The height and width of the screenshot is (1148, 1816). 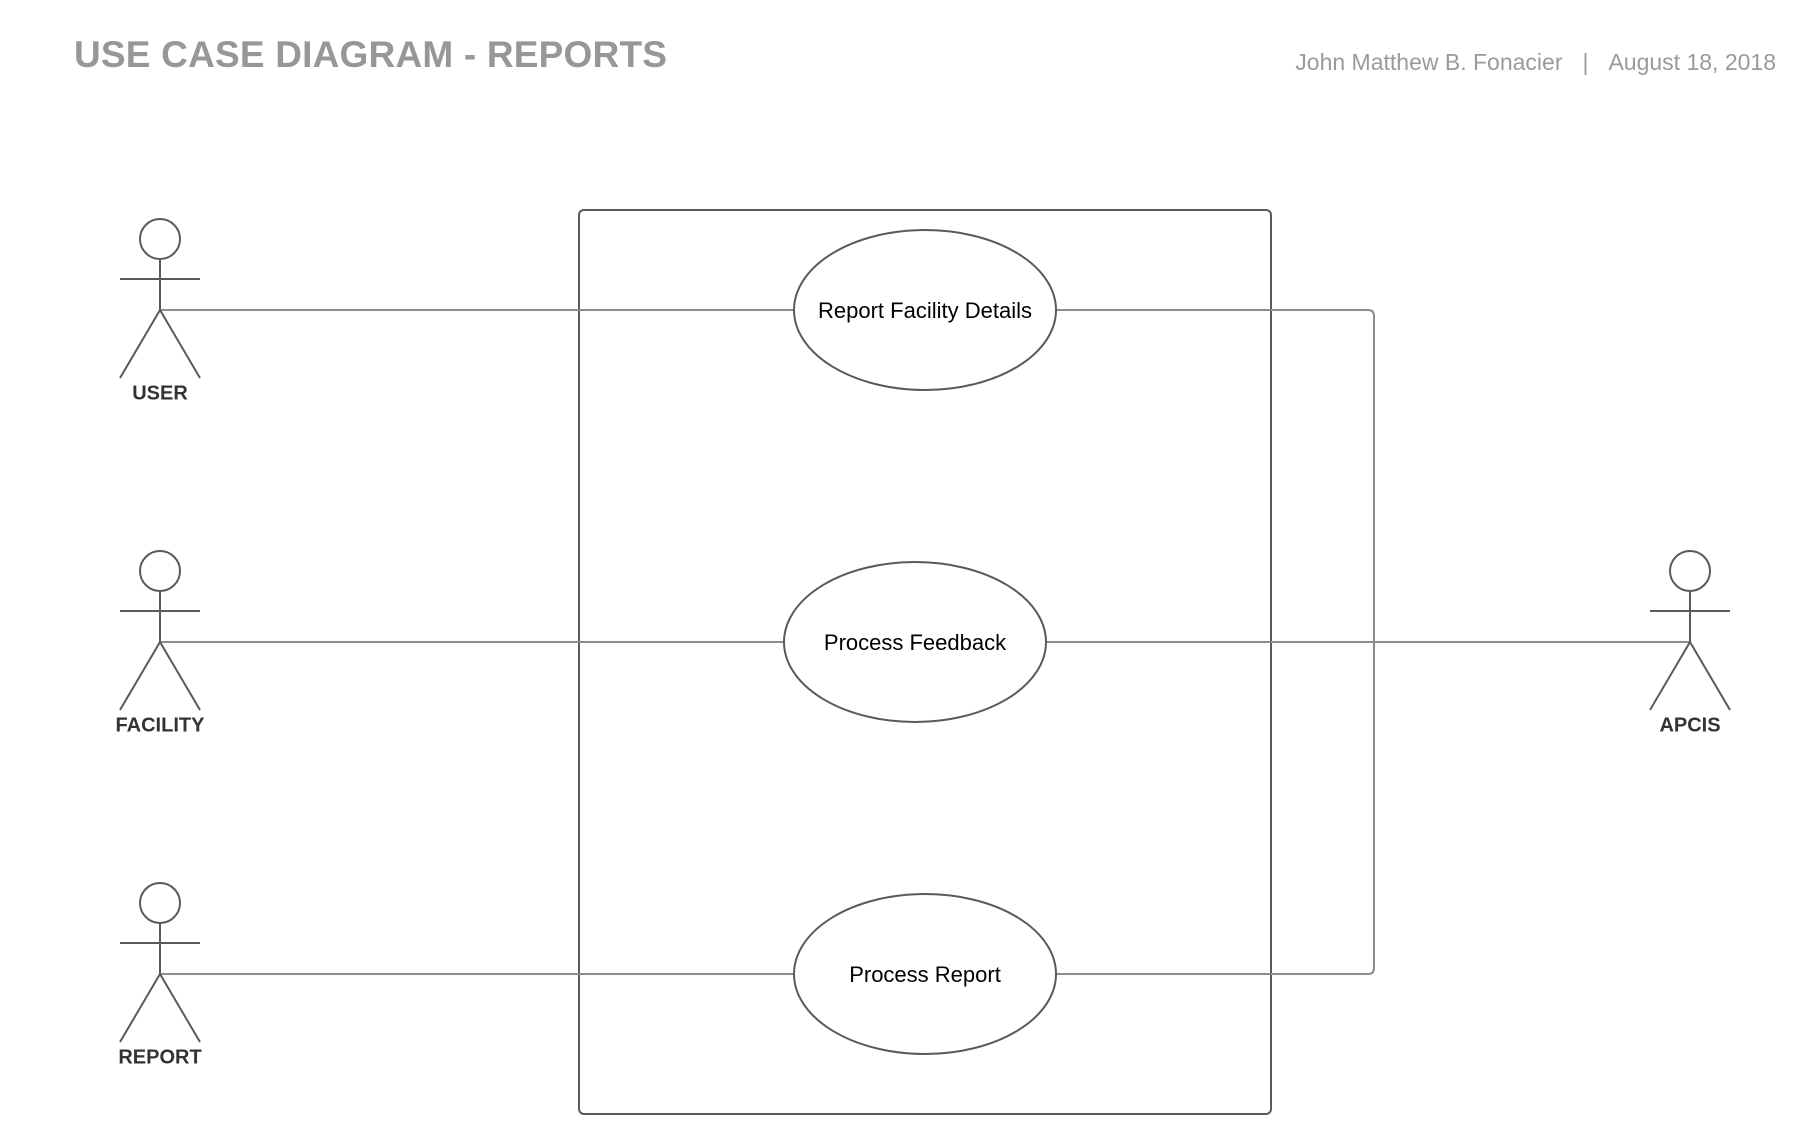 What do you see at coordinates (160, 962) in the screenshot?
I see `actor-report` at bounding box center [160, 962].